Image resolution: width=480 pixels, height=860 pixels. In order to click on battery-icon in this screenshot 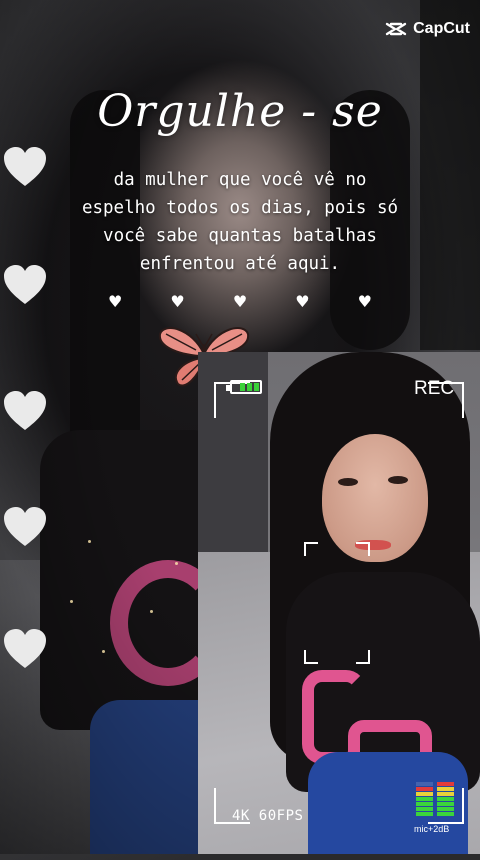, I will do `click(244, 387)`.